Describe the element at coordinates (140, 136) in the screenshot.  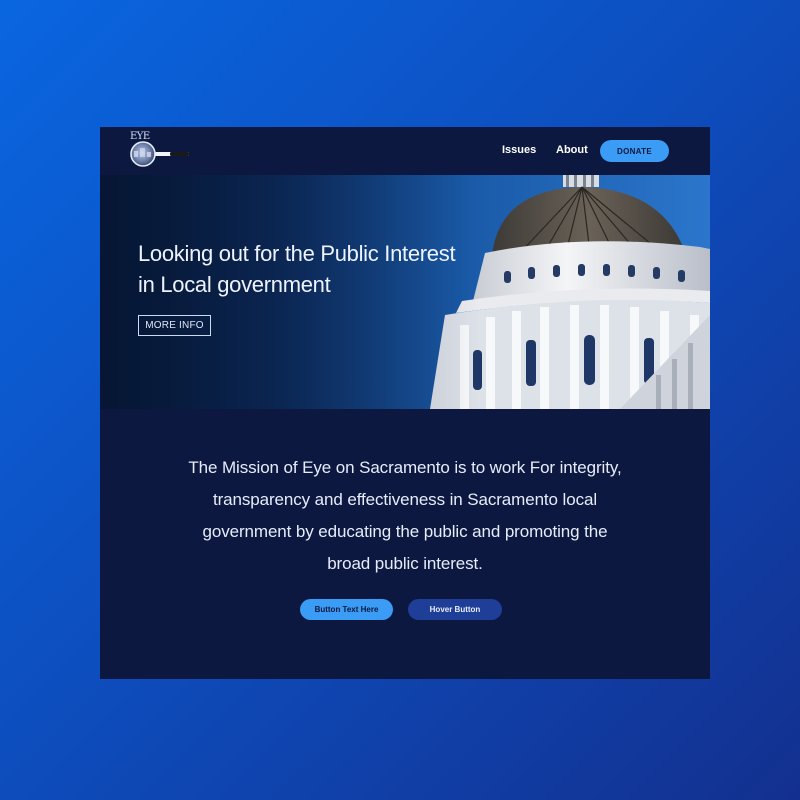
I see `logo-text: EYE` at that location.